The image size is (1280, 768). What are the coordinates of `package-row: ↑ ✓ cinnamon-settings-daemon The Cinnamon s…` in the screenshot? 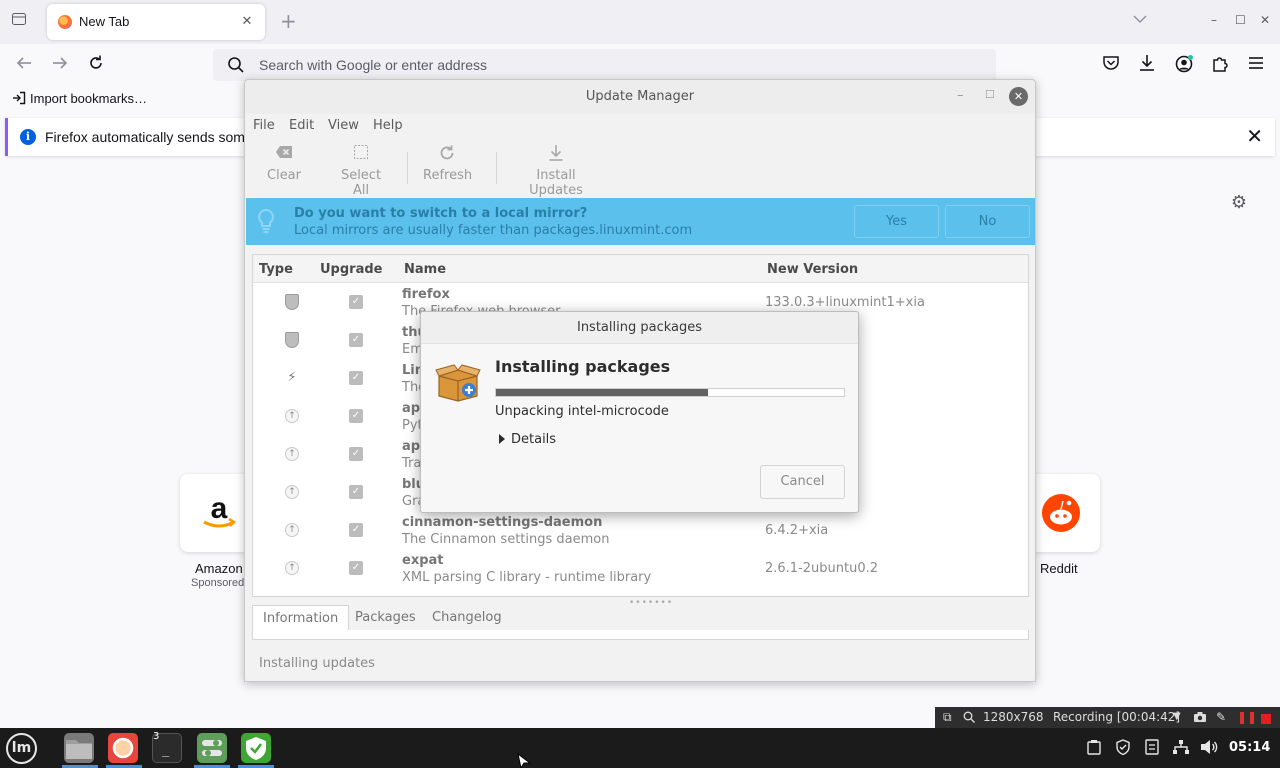 It's located at (640, 531).